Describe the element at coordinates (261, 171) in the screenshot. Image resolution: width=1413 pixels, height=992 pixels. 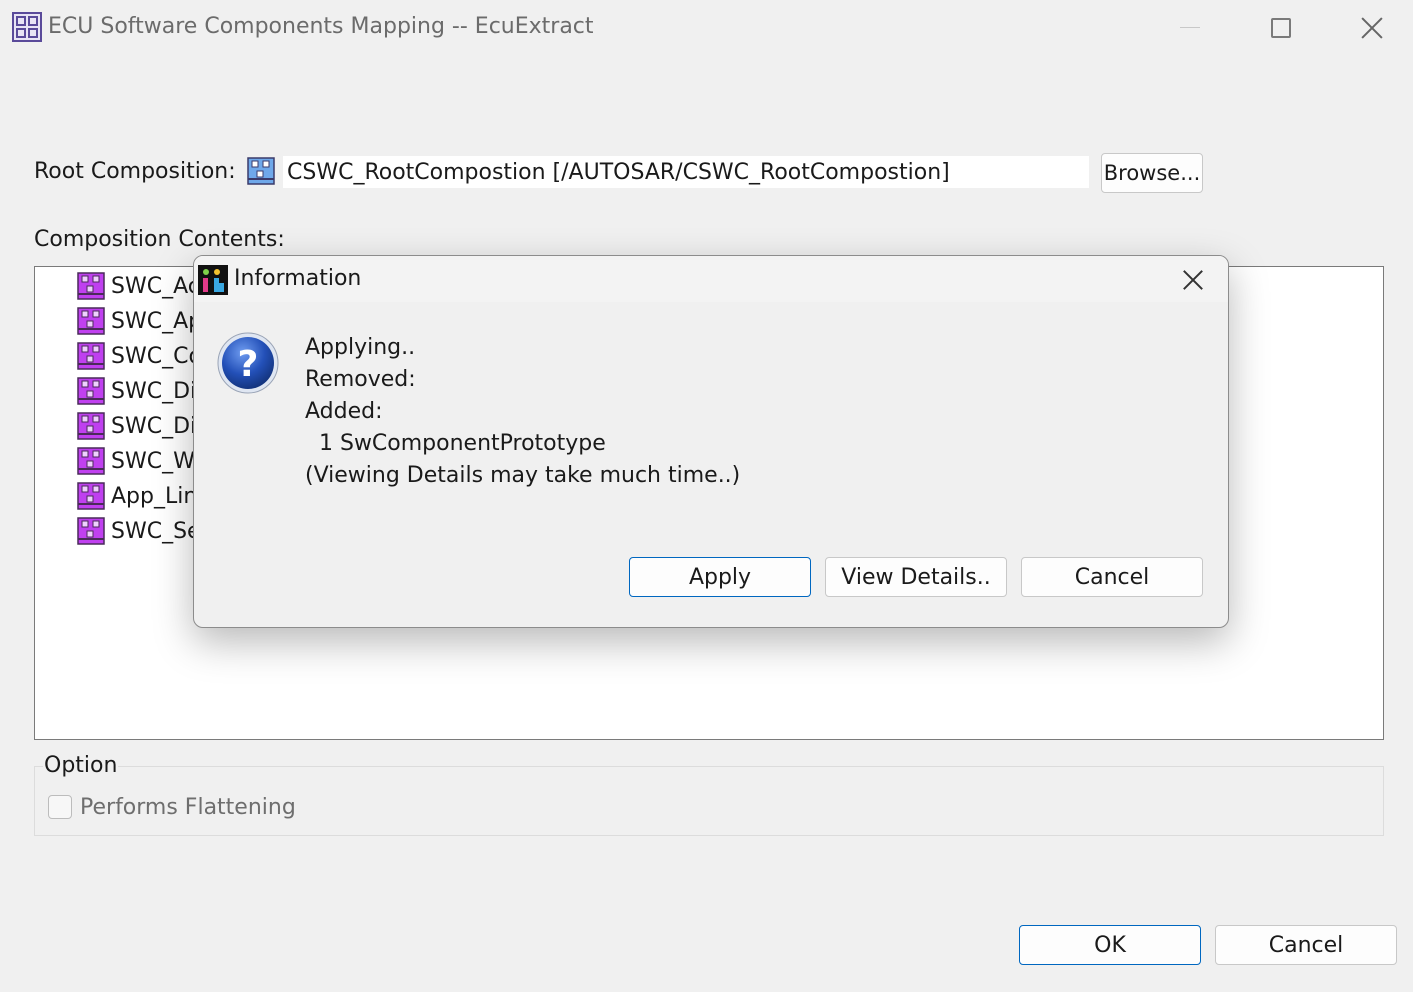
I see `composition-icon` at that location.